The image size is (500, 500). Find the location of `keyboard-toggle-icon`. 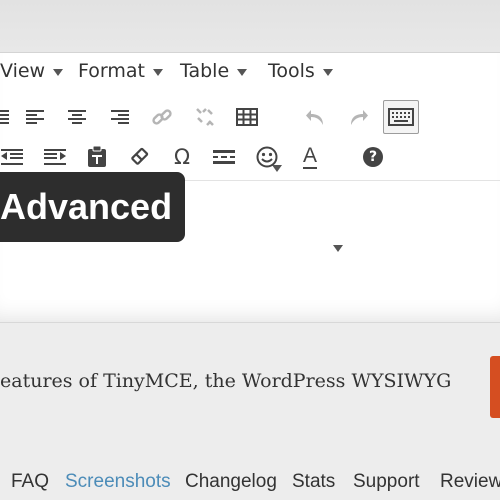

keyboard-toggle-icon is located at coordinates (401, 117).